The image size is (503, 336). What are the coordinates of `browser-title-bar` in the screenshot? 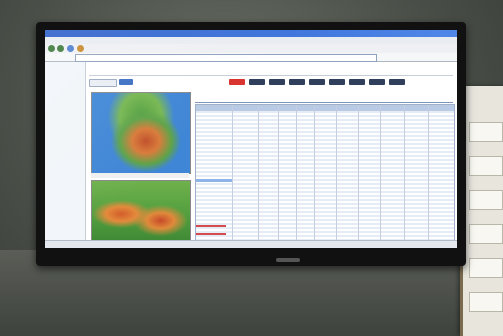 It's located at (251, 33).